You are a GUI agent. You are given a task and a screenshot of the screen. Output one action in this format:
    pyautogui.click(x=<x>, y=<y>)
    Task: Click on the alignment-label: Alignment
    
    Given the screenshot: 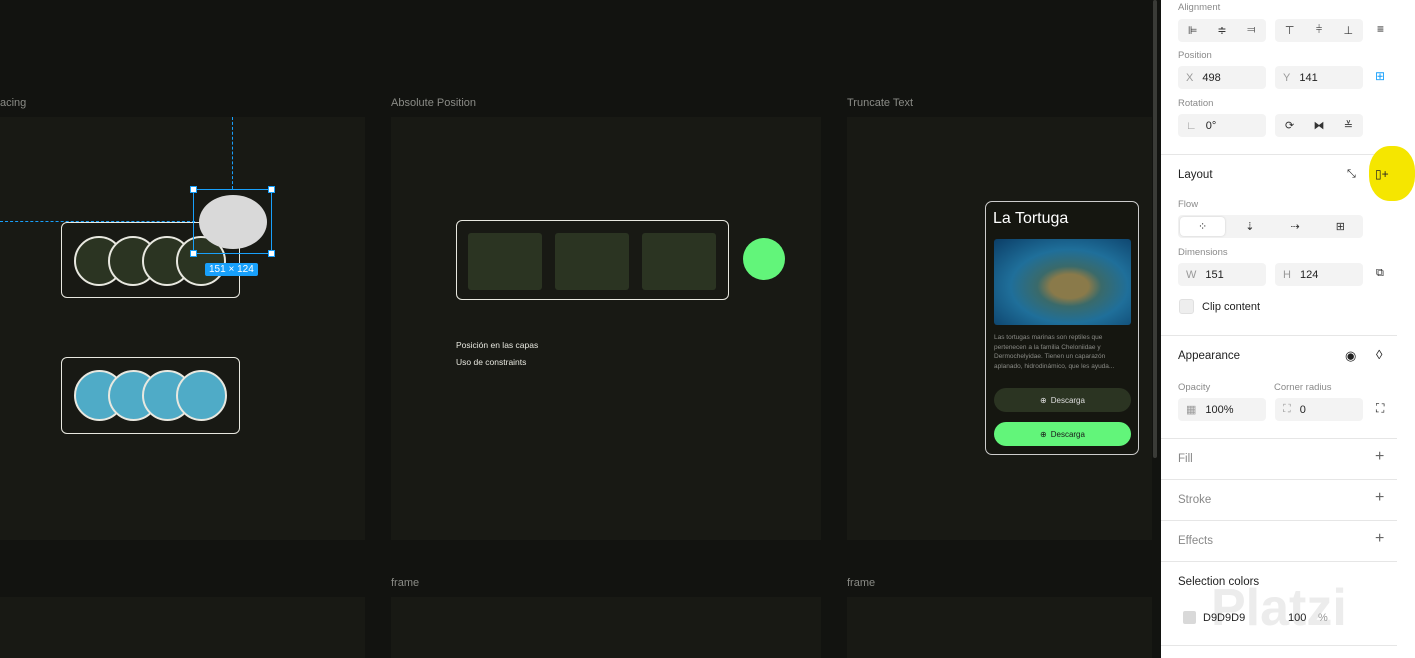 What is the action you would take?
    pyautogui.click(x=1199, y=7)
    